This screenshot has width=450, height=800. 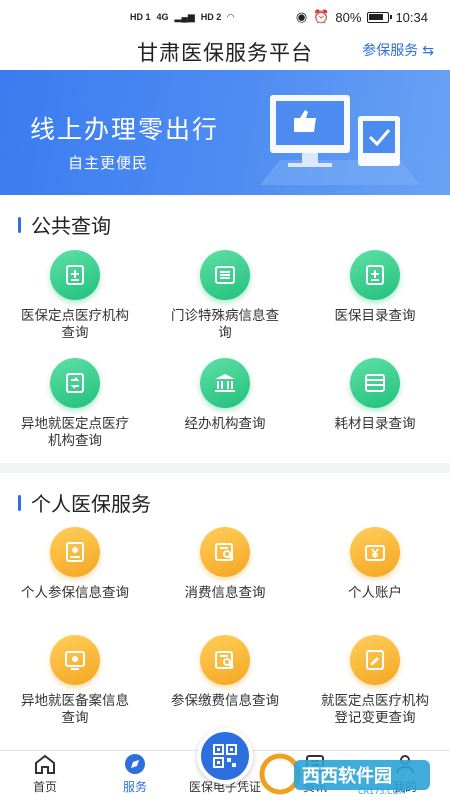 I want to click on qr-code-button, so click(x=225, y=756).